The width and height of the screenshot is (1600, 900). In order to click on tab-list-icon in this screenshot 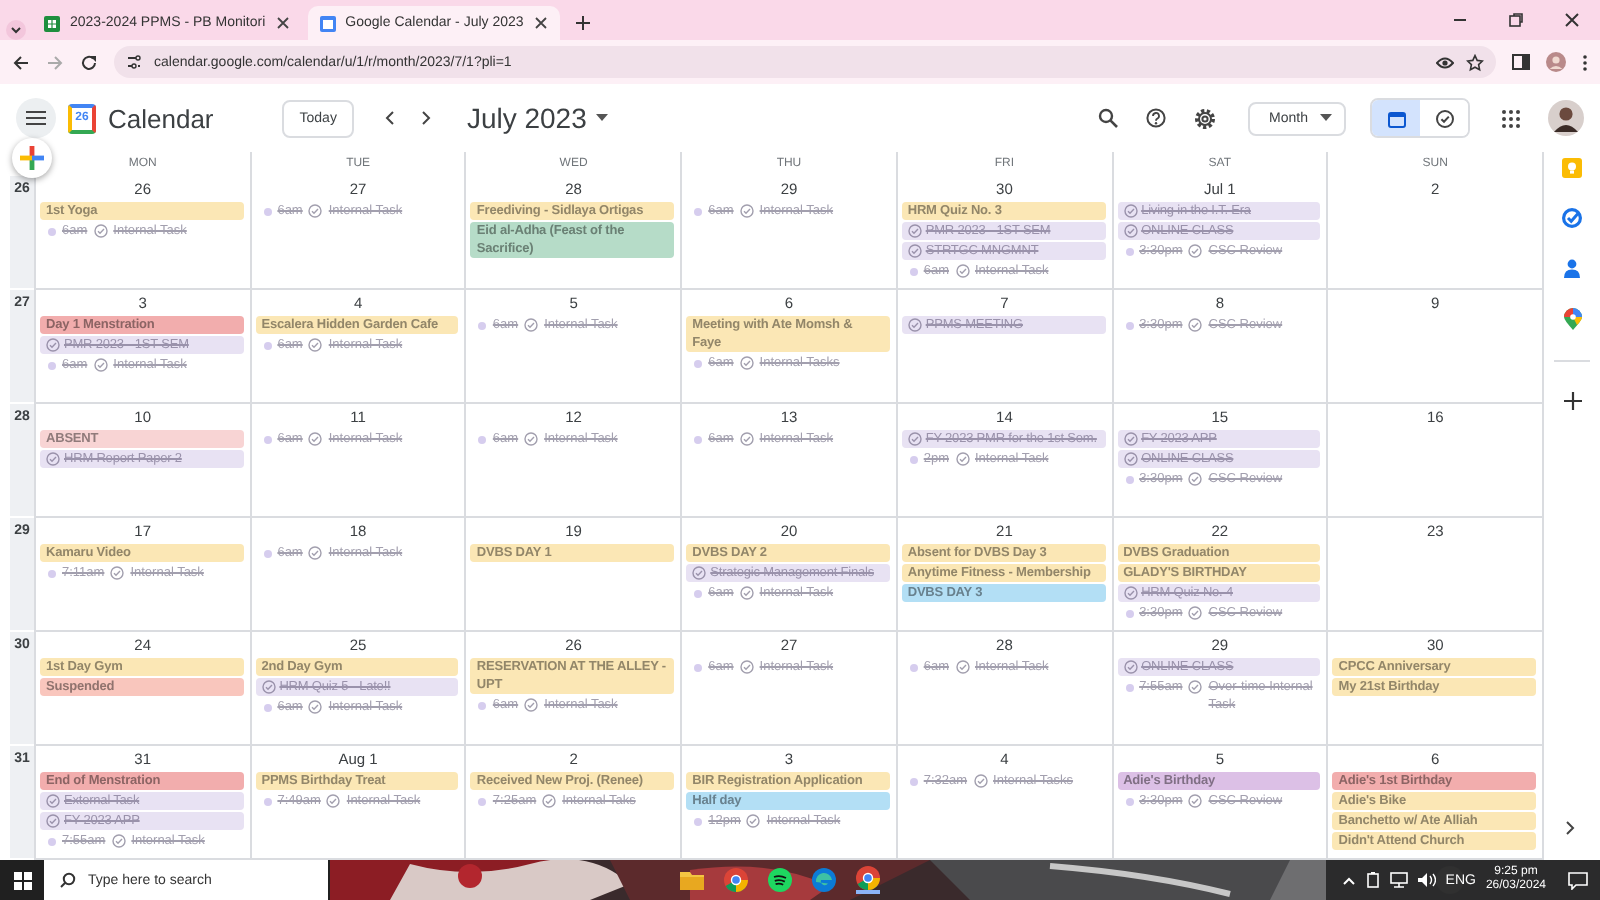, I will do `click(16, 30)`.